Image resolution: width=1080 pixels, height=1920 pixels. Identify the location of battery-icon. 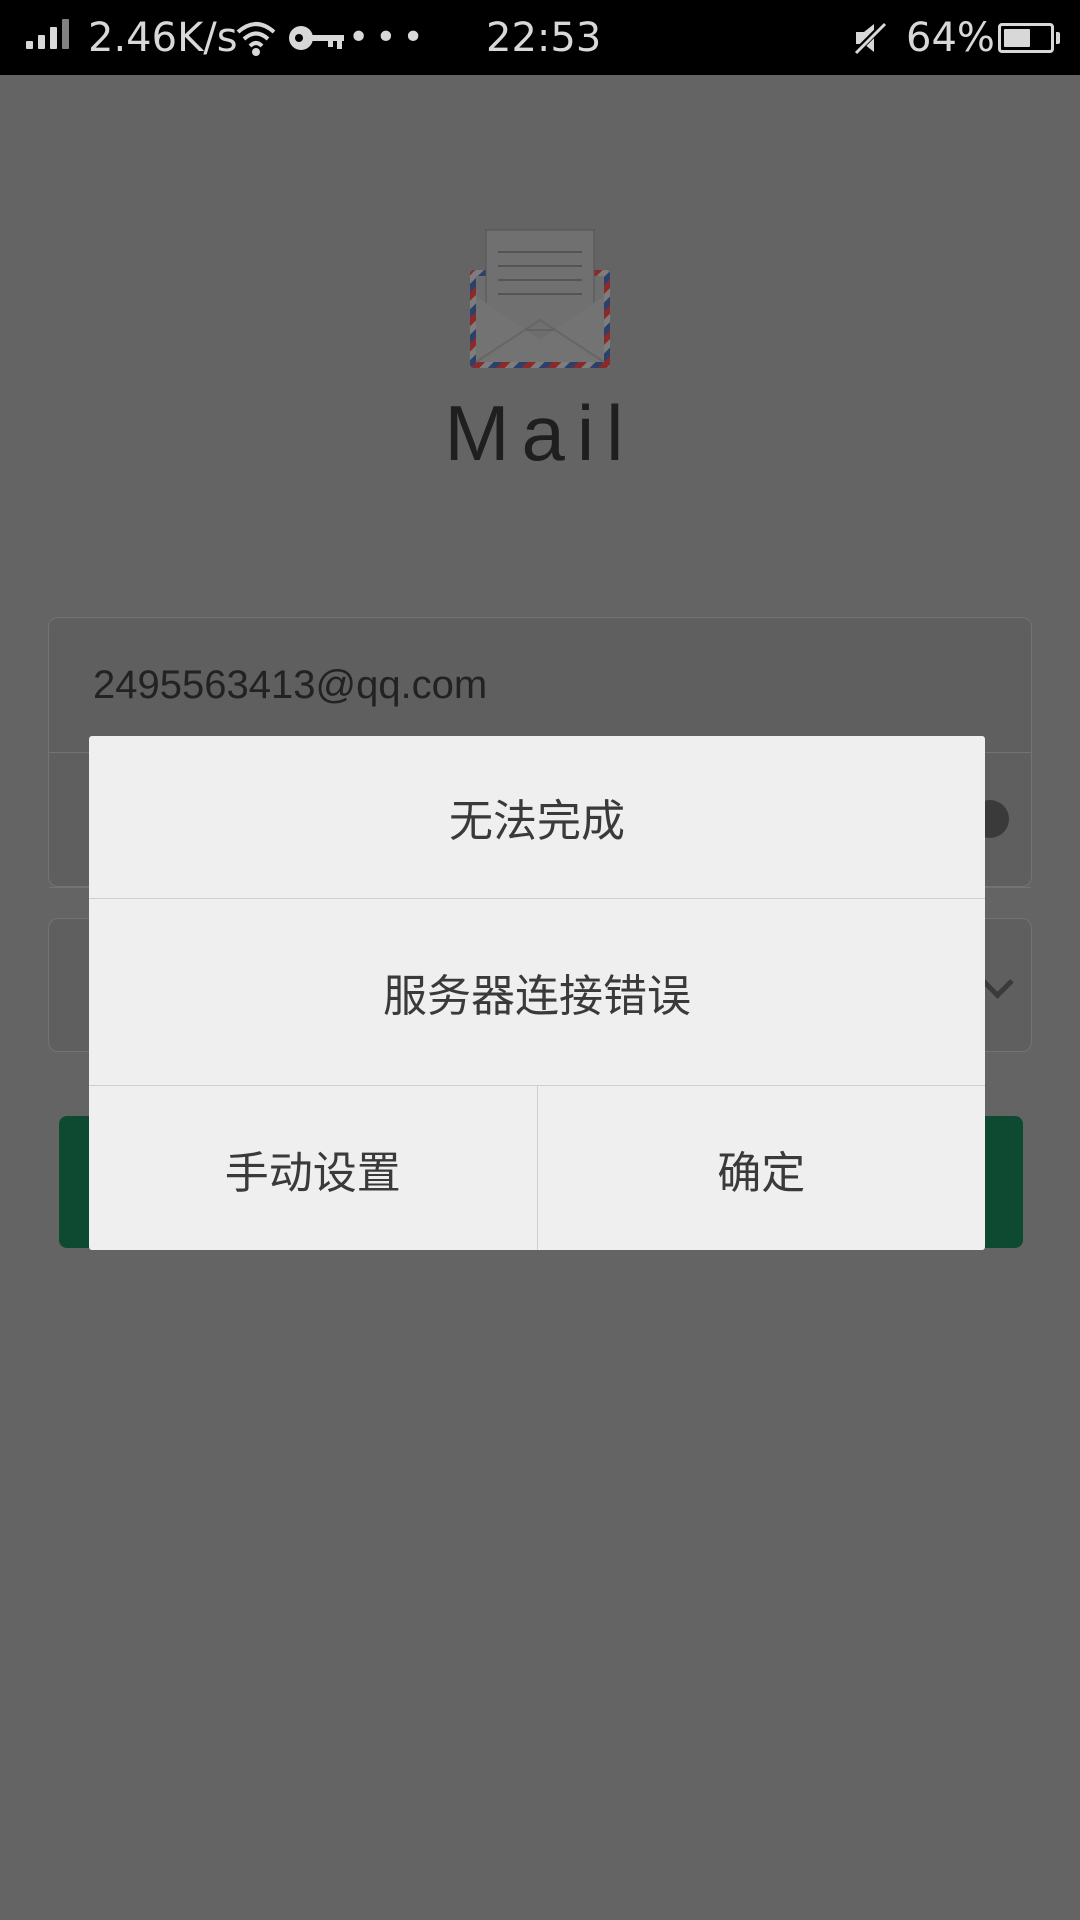
(1029, 37).